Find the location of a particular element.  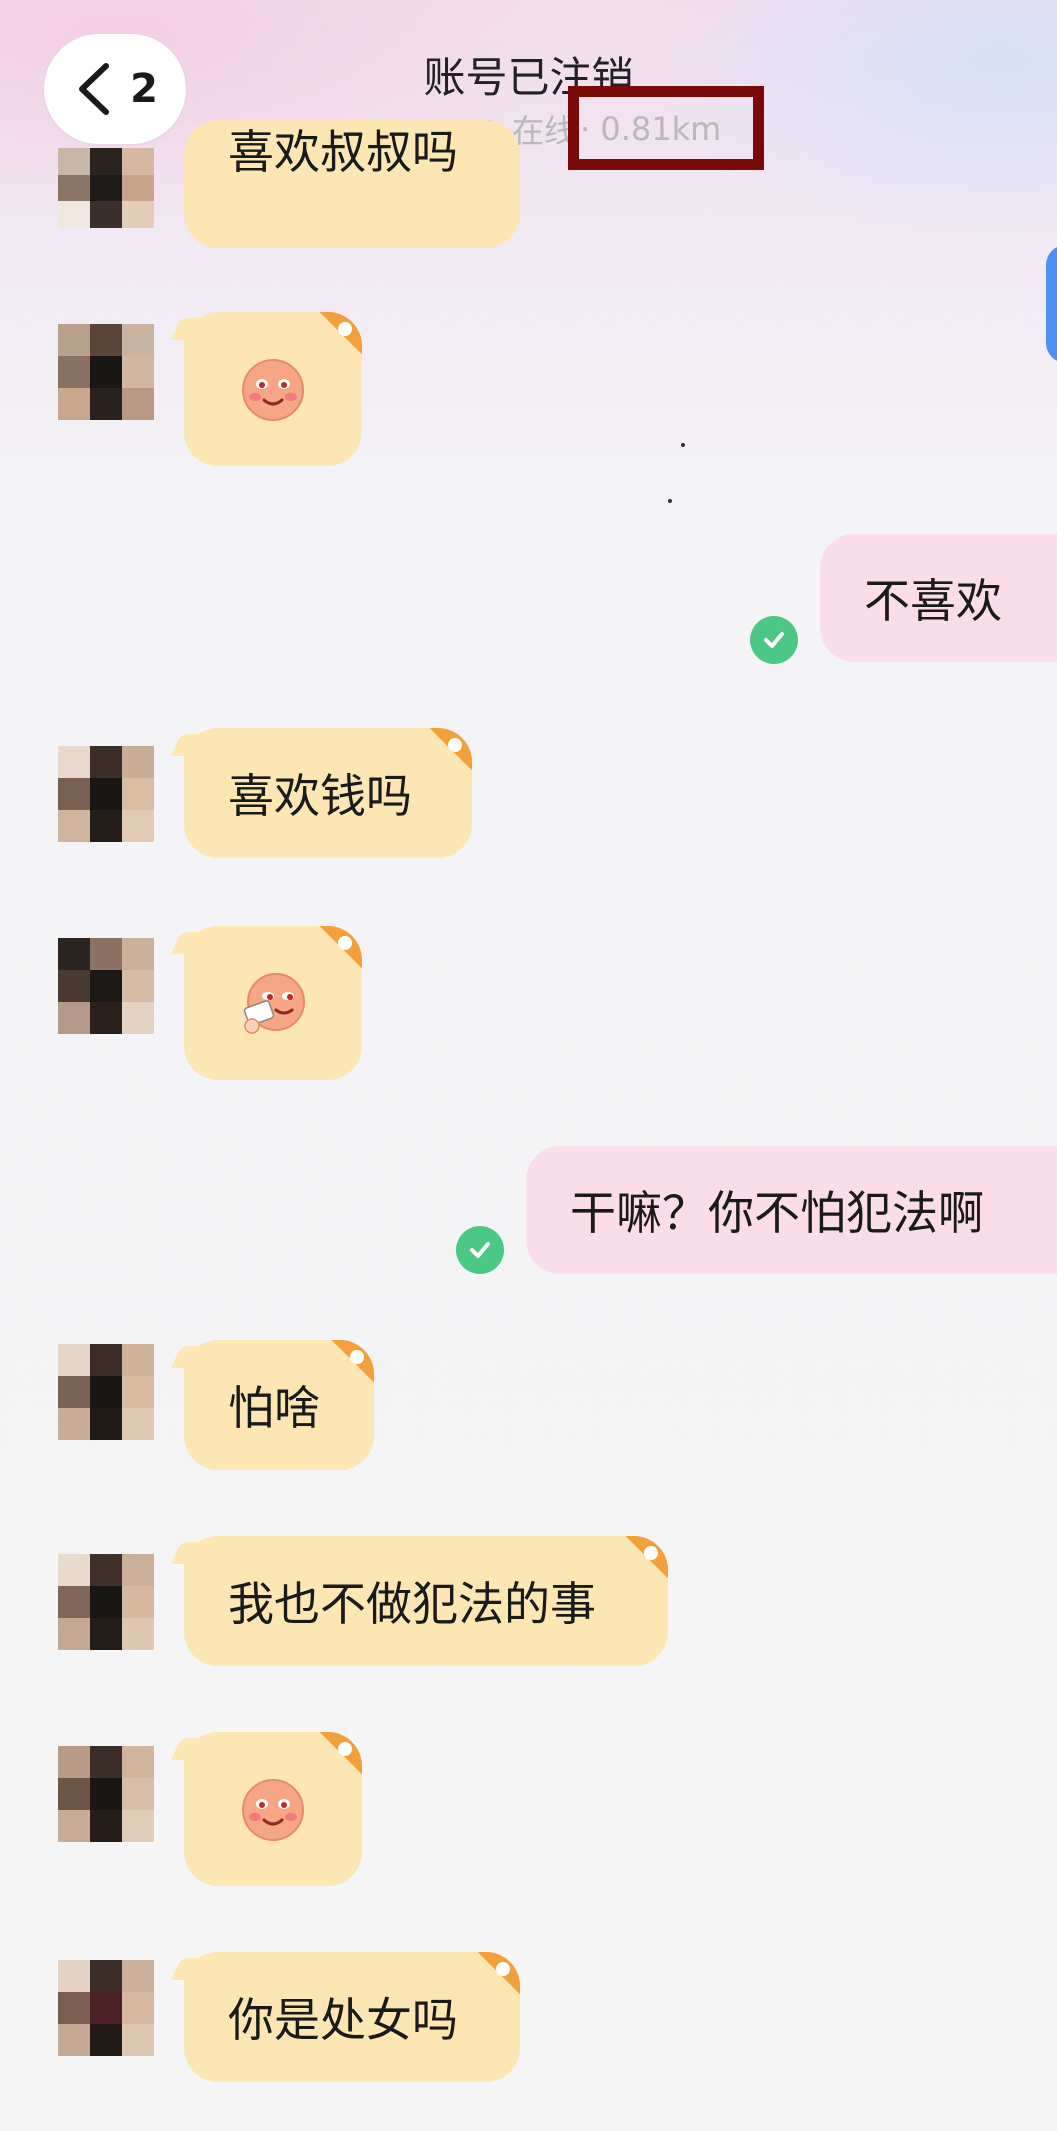

message-text: 我也不做犯法的事 is located at coordinates (412, 1604).